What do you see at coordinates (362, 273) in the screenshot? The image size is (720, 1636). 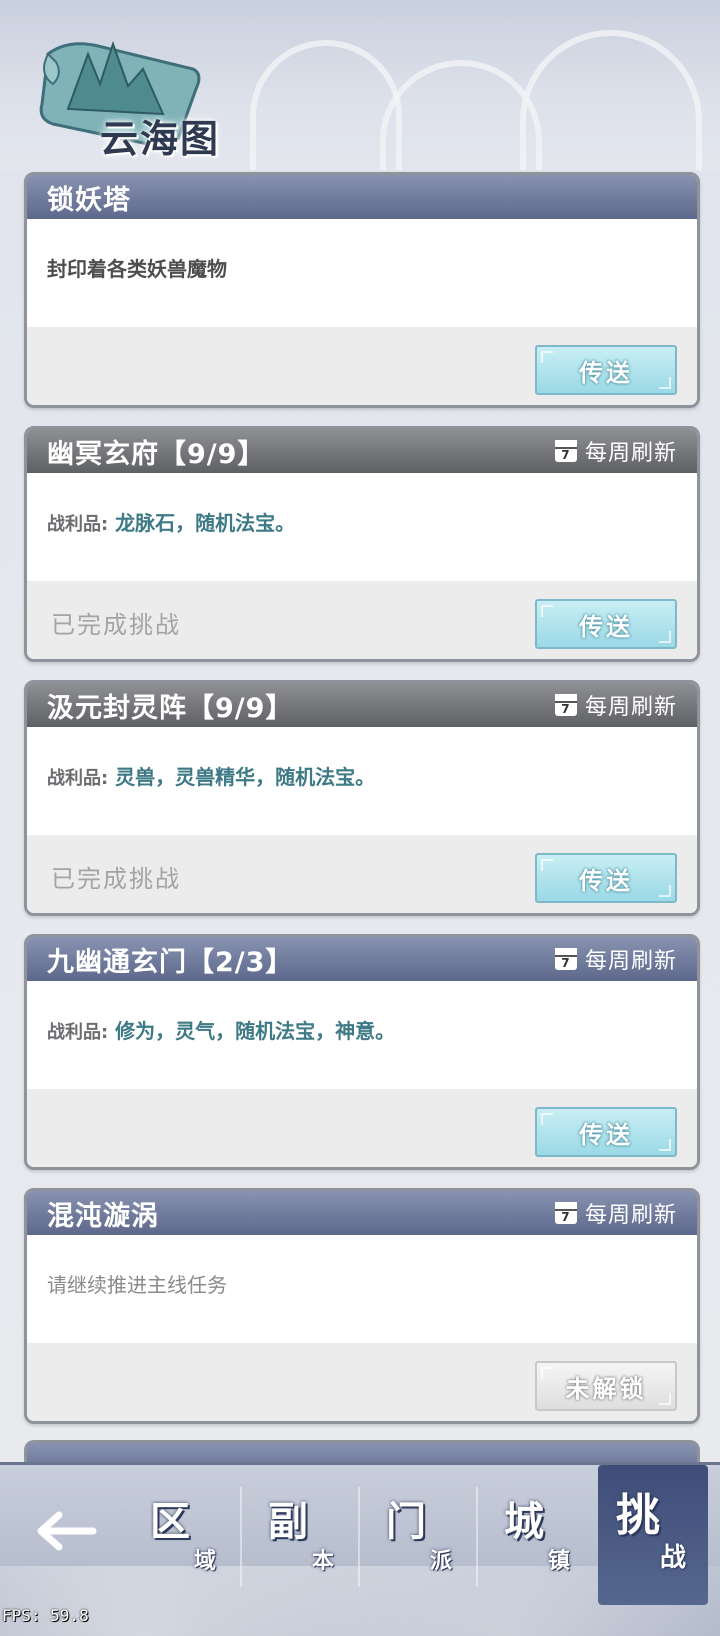 I see `card-body: 封印着各类妖兽魔物` at bounding box center [362, 273].